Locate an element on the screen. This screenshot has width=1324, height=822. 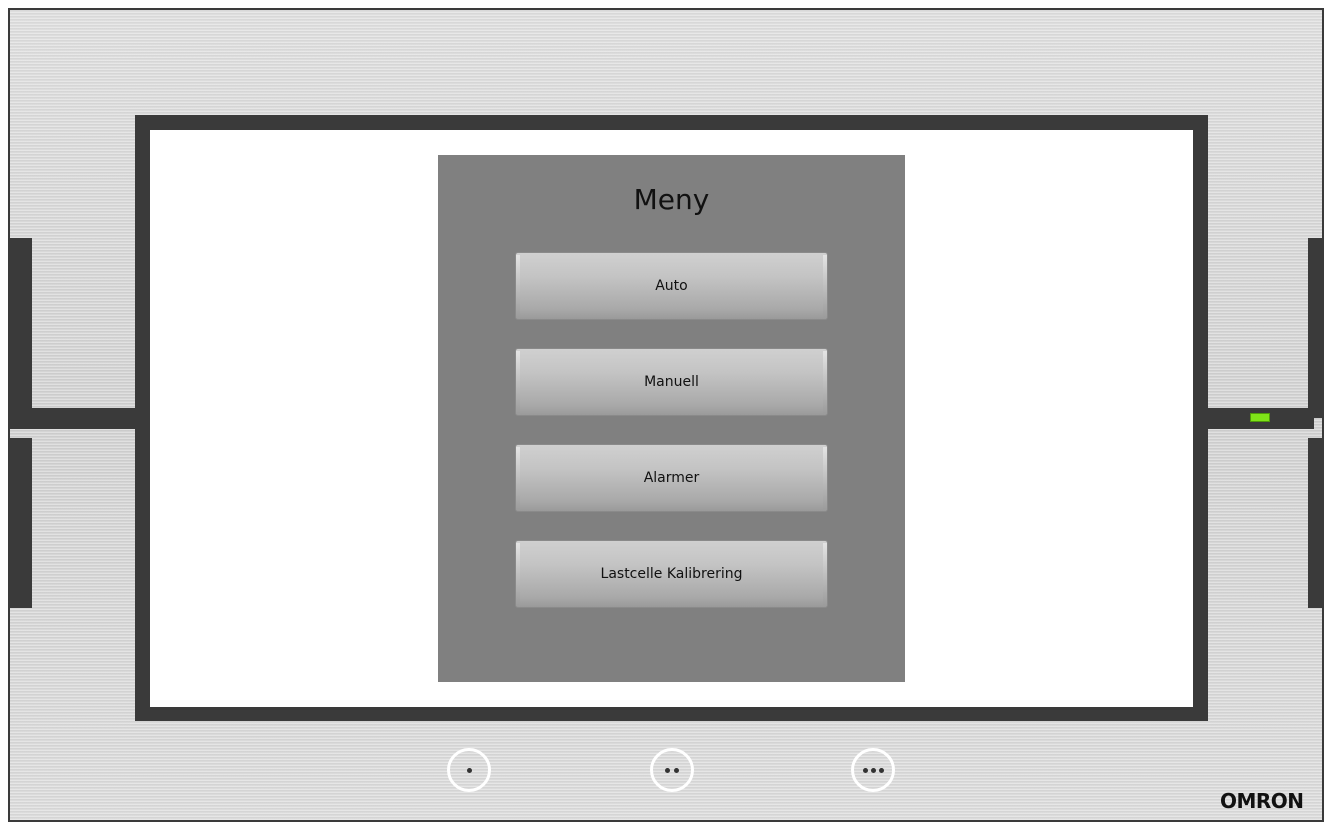
loadcell-calibration-button: Lastcelle Kalibrering is located at coordinates (671, 574).